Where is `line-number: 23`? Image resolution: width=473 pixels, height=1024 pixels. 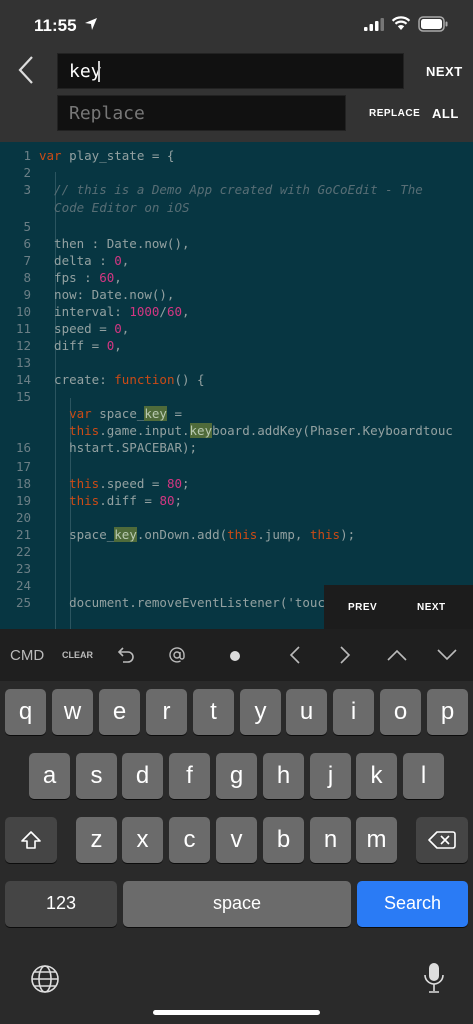
line-number: 23 is located at coordinates (23, 568).